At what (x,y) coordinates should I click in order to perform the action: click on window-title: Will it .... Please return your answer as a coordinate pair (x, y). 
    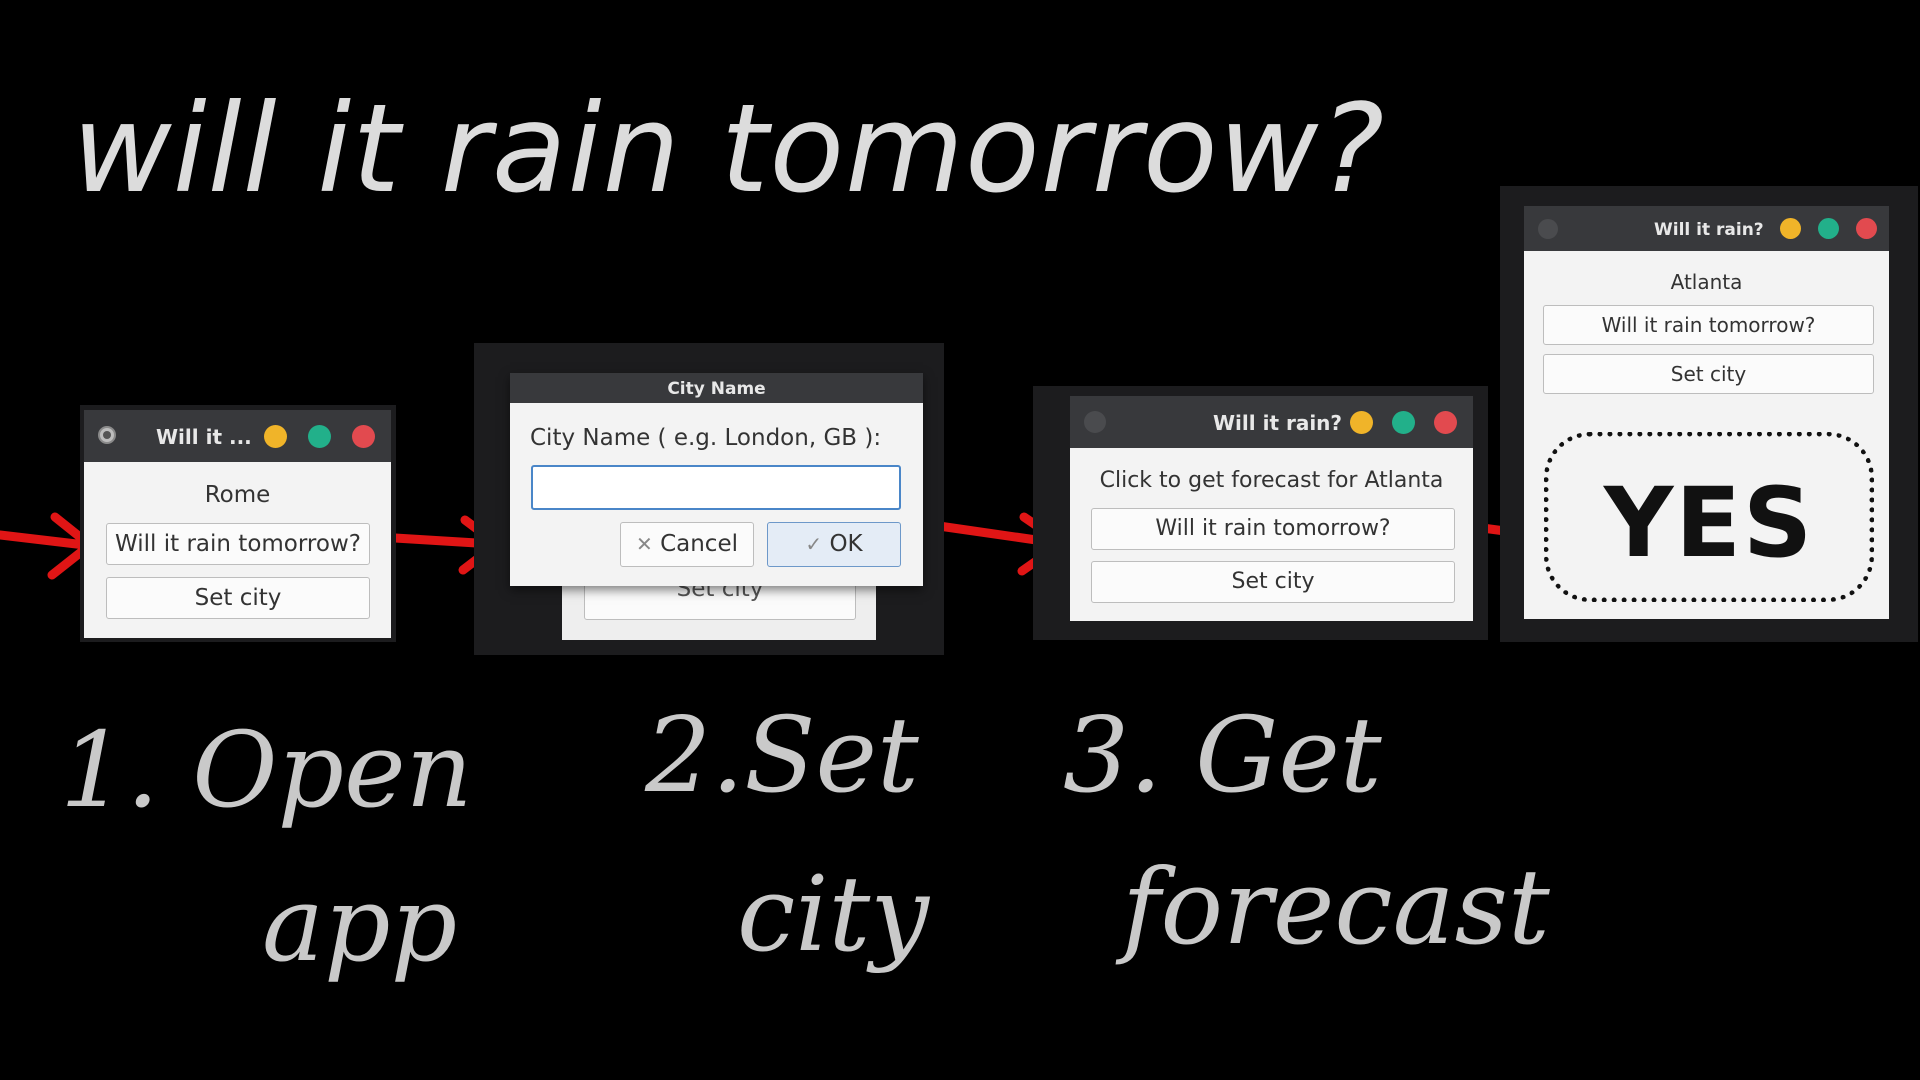
    Looking at the image, I should click on (204, 437).